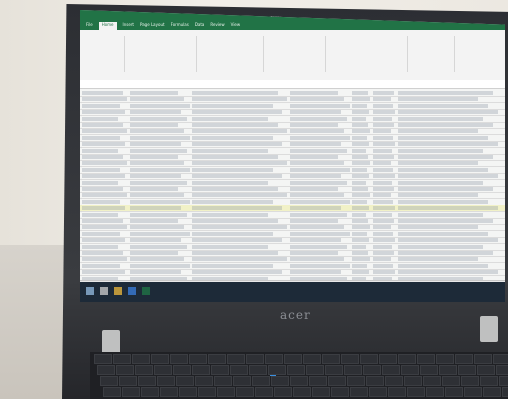  What do you see at coordinates (104, 54) in the screenshot?
I see `clipboard-group` at bounding box center [104, 54].